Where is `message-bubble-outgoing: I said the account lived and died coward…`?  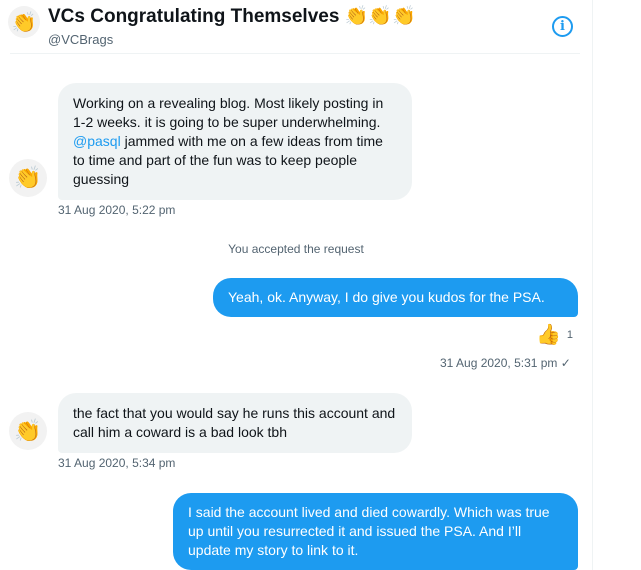
message-bubble-outgoing: I said the account lived and died coward… is located at coordinates (375, 531).